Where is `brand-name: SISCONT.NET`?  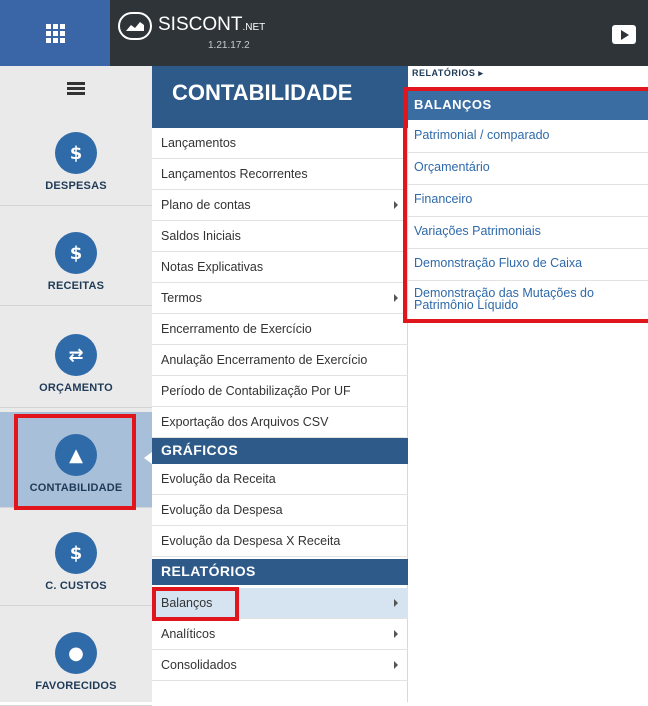
brand-name: SISCONT.NET is located at coordinates (212, 24).